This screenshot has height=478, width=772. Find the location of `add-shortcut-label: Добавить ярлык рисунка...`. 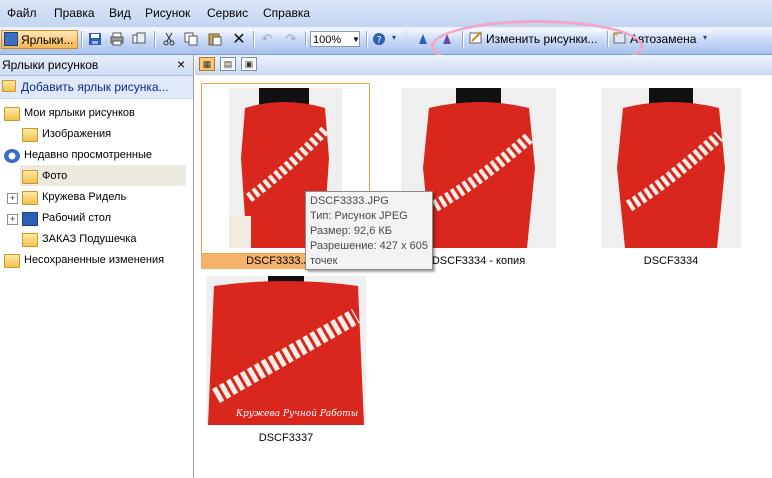

add-shortcut-label: Добавить ярлык рисунка... is located at coordinates (95, 87).